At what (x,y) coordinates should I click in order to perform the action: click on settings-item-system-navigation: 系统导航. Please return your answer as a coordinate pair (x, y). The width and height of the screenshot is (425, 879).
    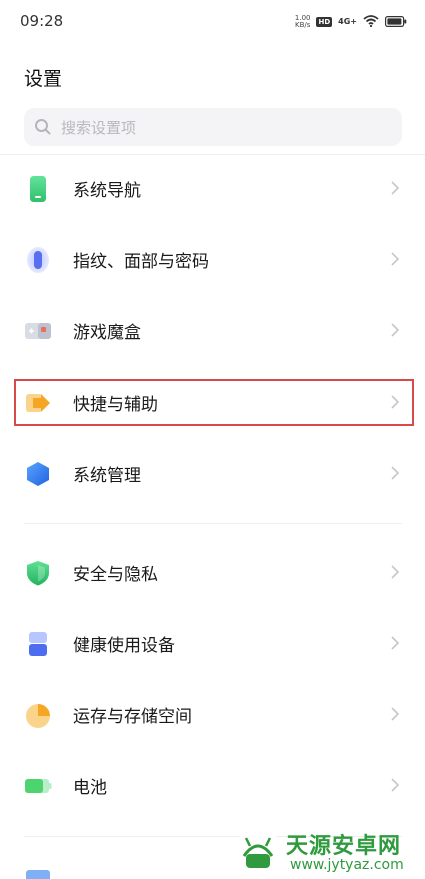
    Looking at the image, I should click on (212, 189).